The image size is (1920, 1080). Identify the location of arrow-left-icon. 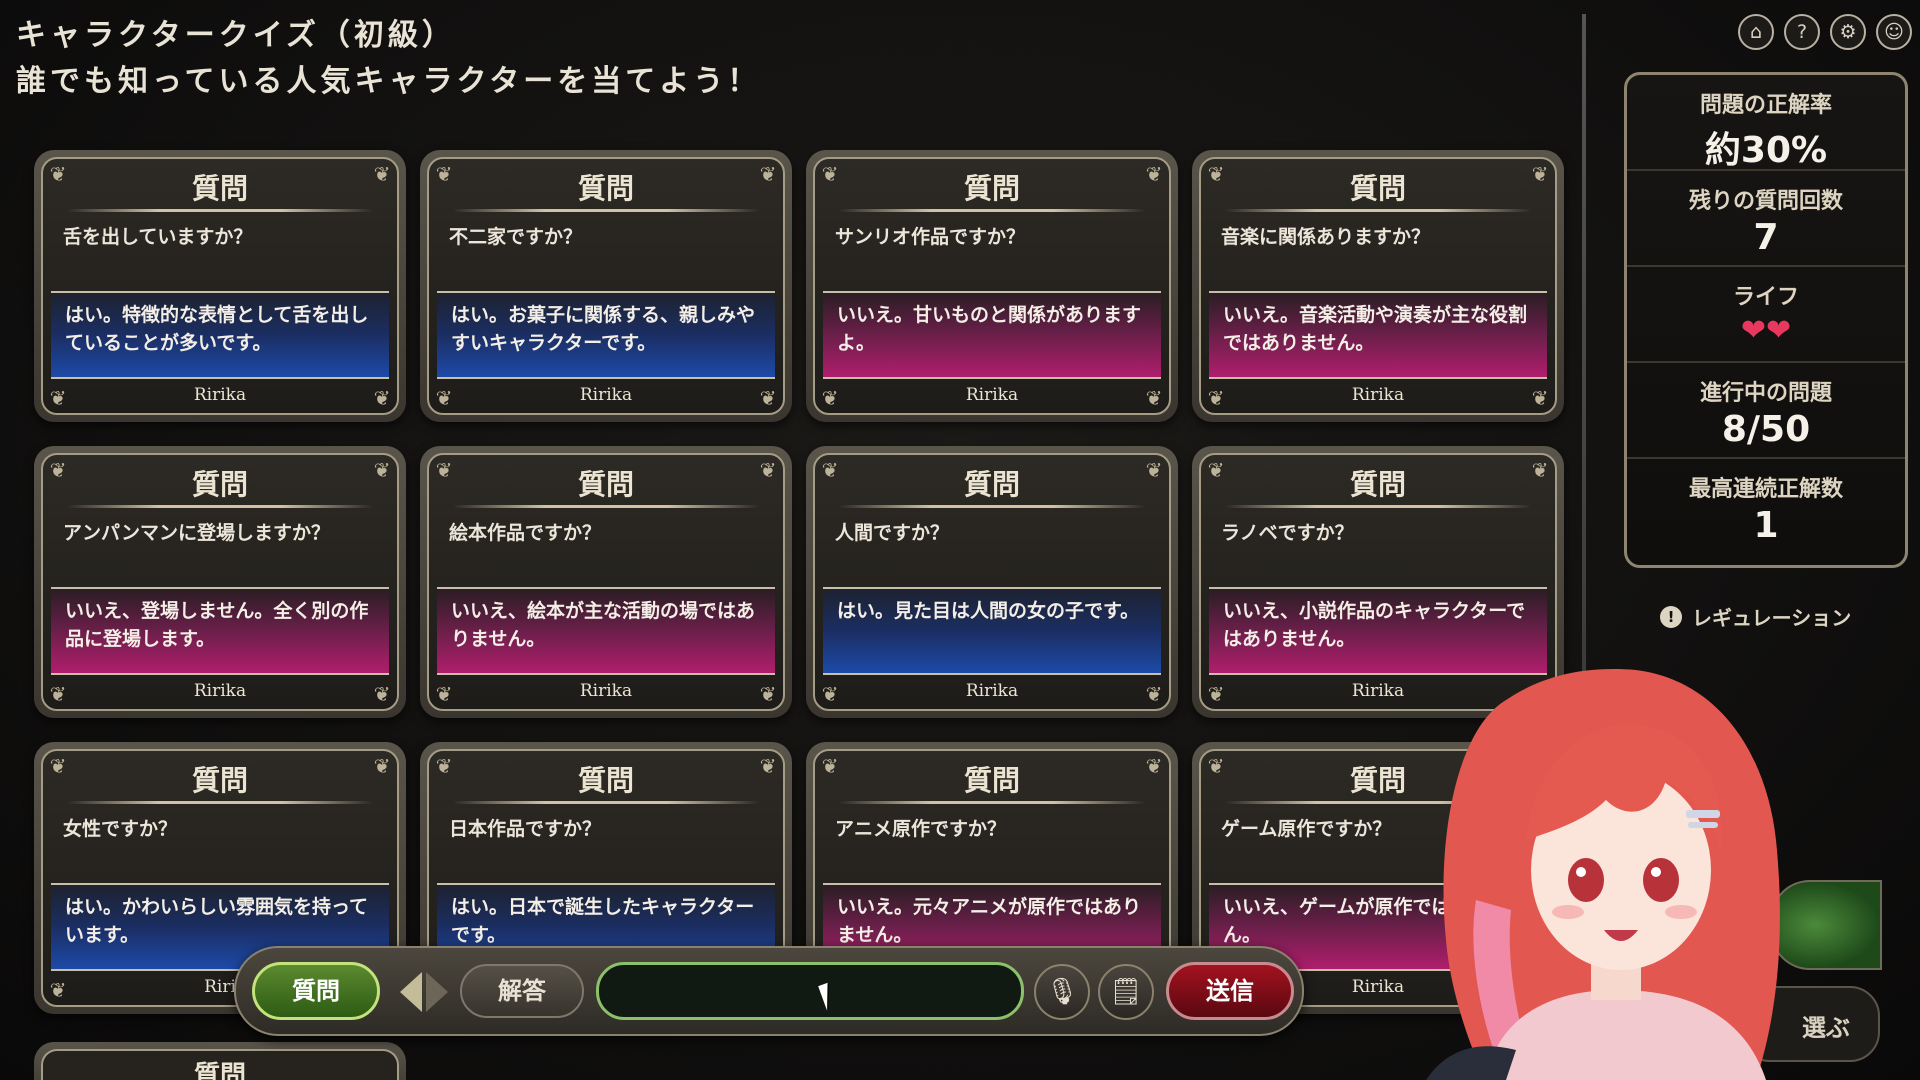
(411, 992).